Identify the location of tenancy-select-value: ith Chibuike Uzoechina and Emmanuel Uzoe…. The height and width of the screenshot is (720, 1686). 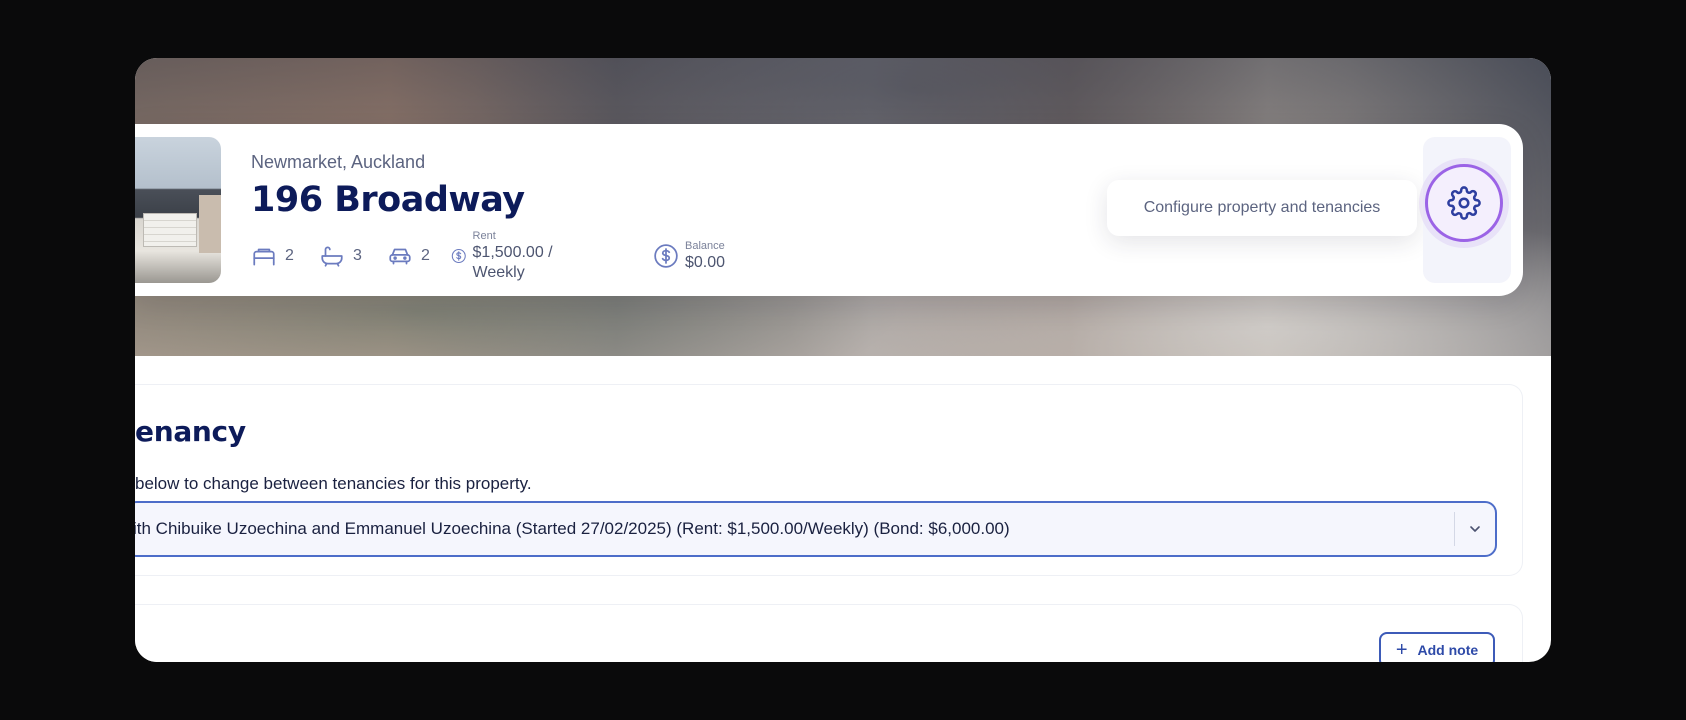
(572, 528).